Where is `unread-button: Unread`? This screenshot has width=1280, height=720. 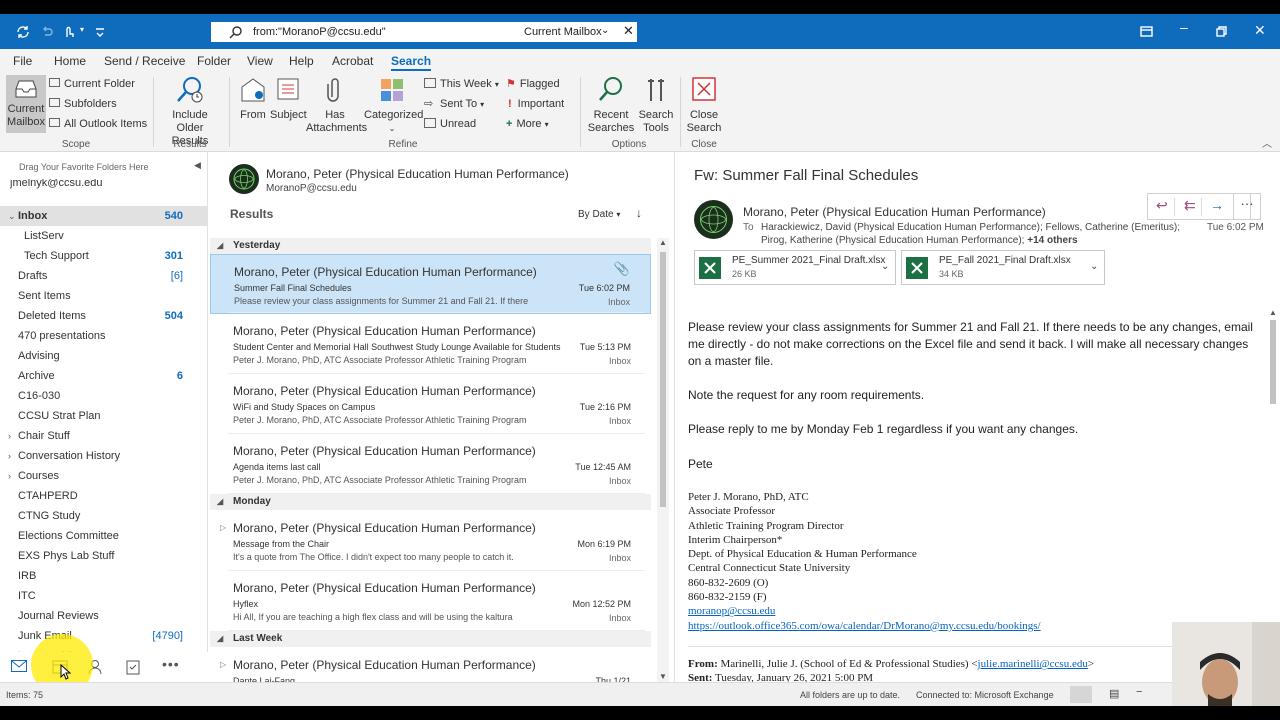 unread-button: Unread is located at coordinates (450, 124).